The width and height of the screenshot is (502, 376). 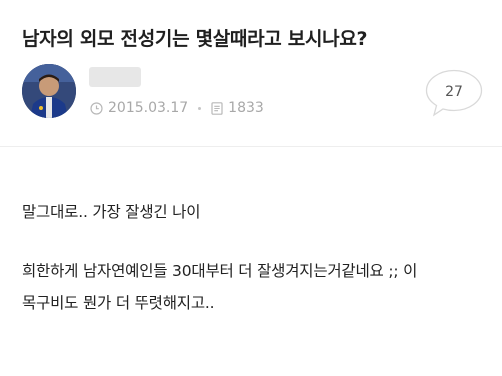 I want to click on meta-separator, so click(x=200, y=108).